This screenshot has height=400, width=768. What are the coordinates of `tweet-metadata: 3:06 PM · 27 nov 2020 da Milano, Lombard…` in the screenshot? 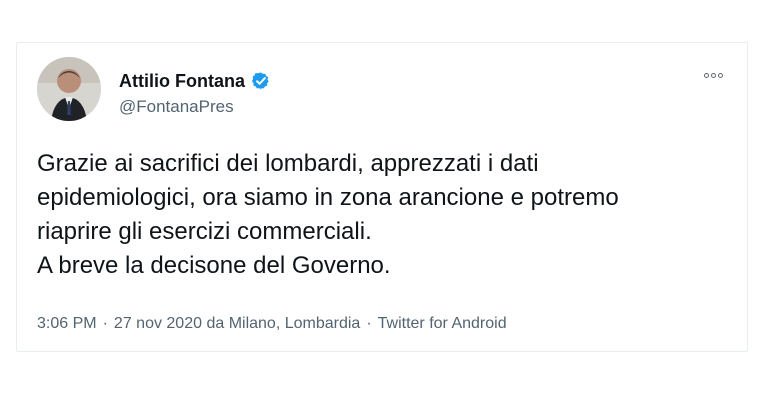 It's located at (272, 324).